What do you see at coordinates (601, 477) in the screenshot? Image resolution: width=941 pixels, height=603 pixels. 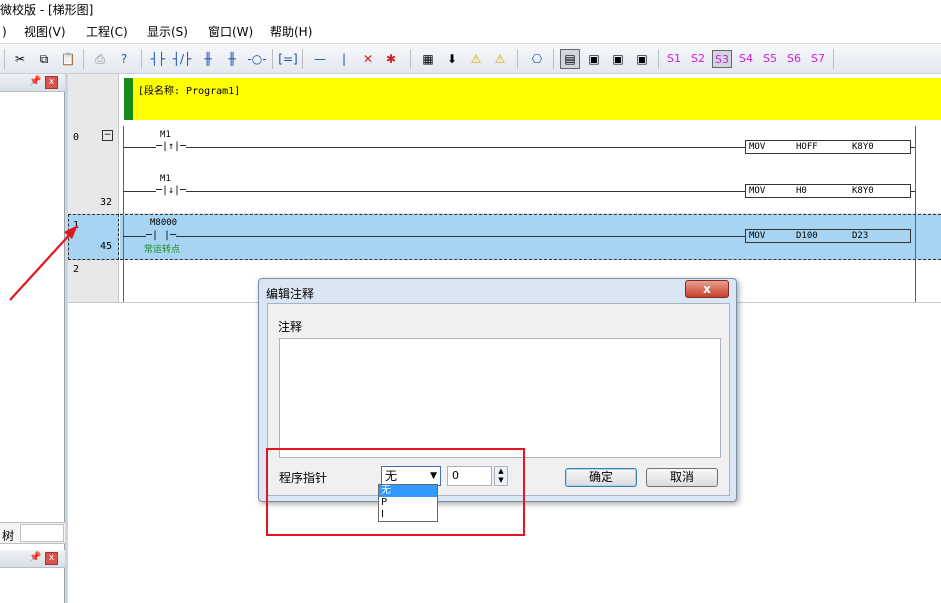 I see `ok-button: 确定` at bounding box center [601, 477].